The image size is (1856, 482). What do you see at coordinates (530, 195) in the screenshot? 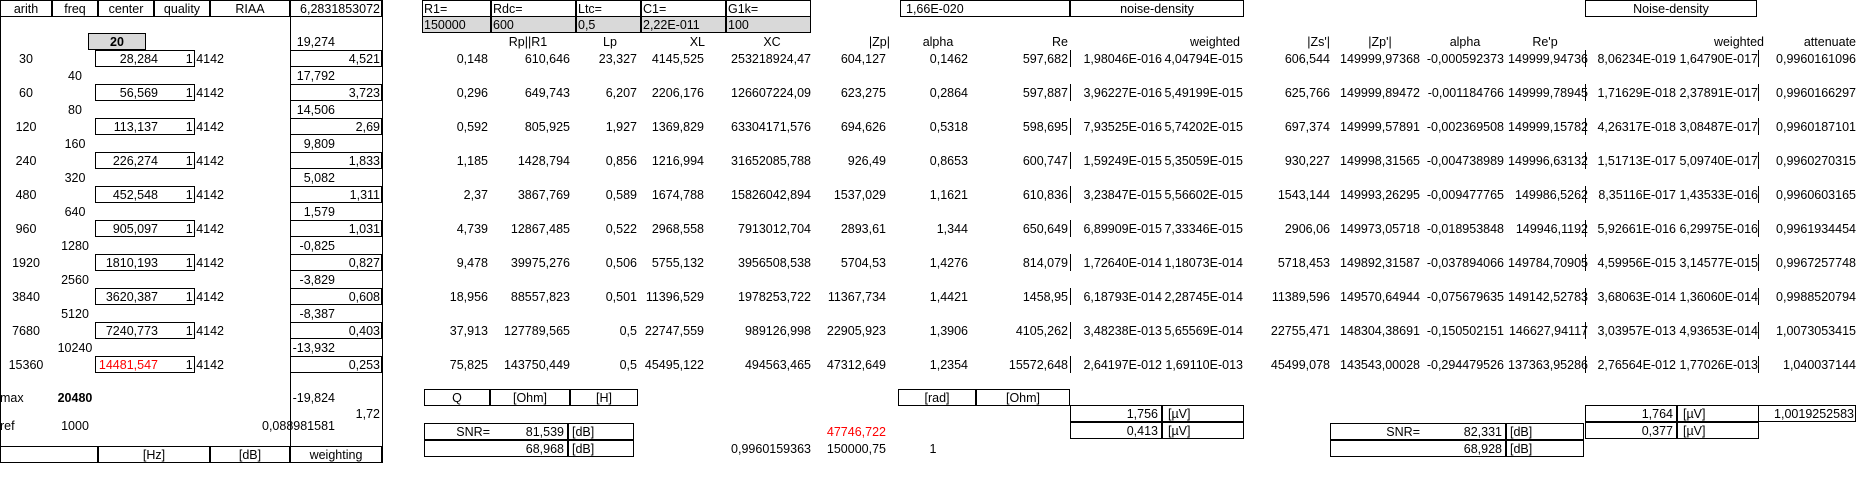
I see `rp-value: 3867,769` at bounding box center [530, 195].